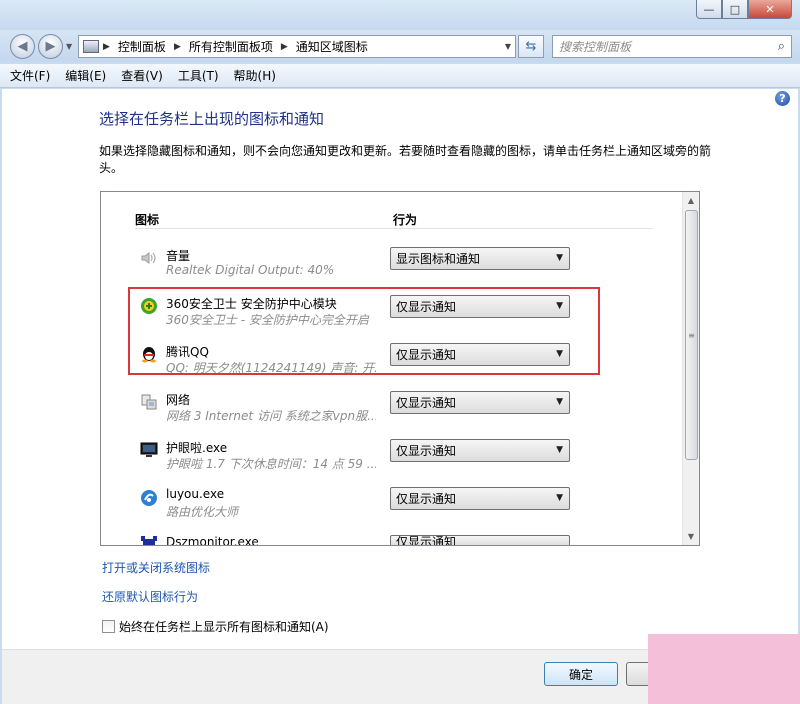 Image resolution: width=800 pixels, height=704 pixels. I want to click on recent-pages-dropdown: ▼, so click(69, 46).